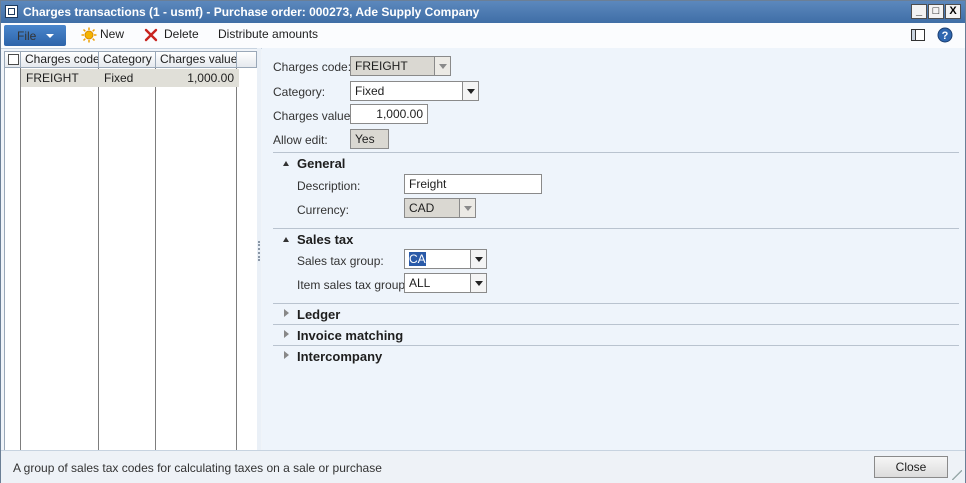  I want to click on layout-icon, so click(918, 35).